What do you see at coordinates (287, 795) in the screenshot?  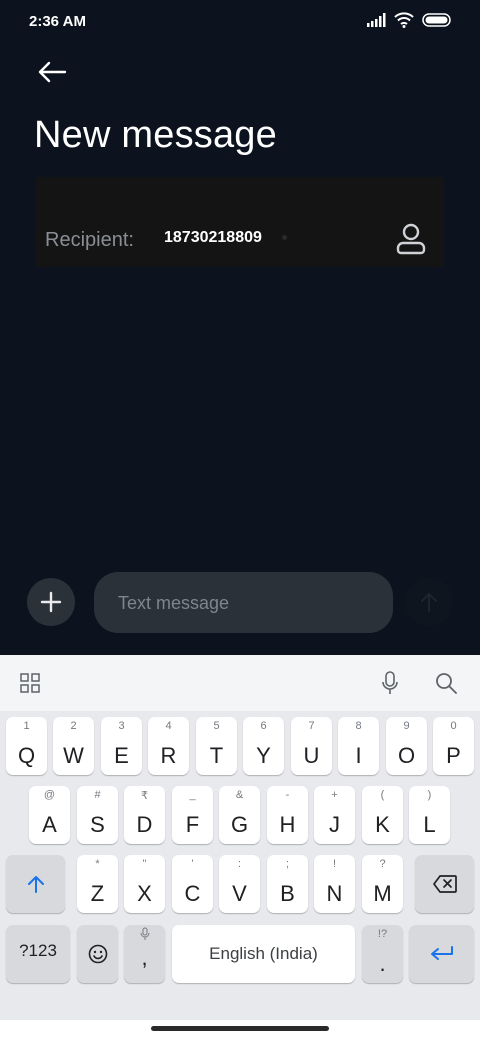 I see `key-hint: -` at bounding box center [287, 795].